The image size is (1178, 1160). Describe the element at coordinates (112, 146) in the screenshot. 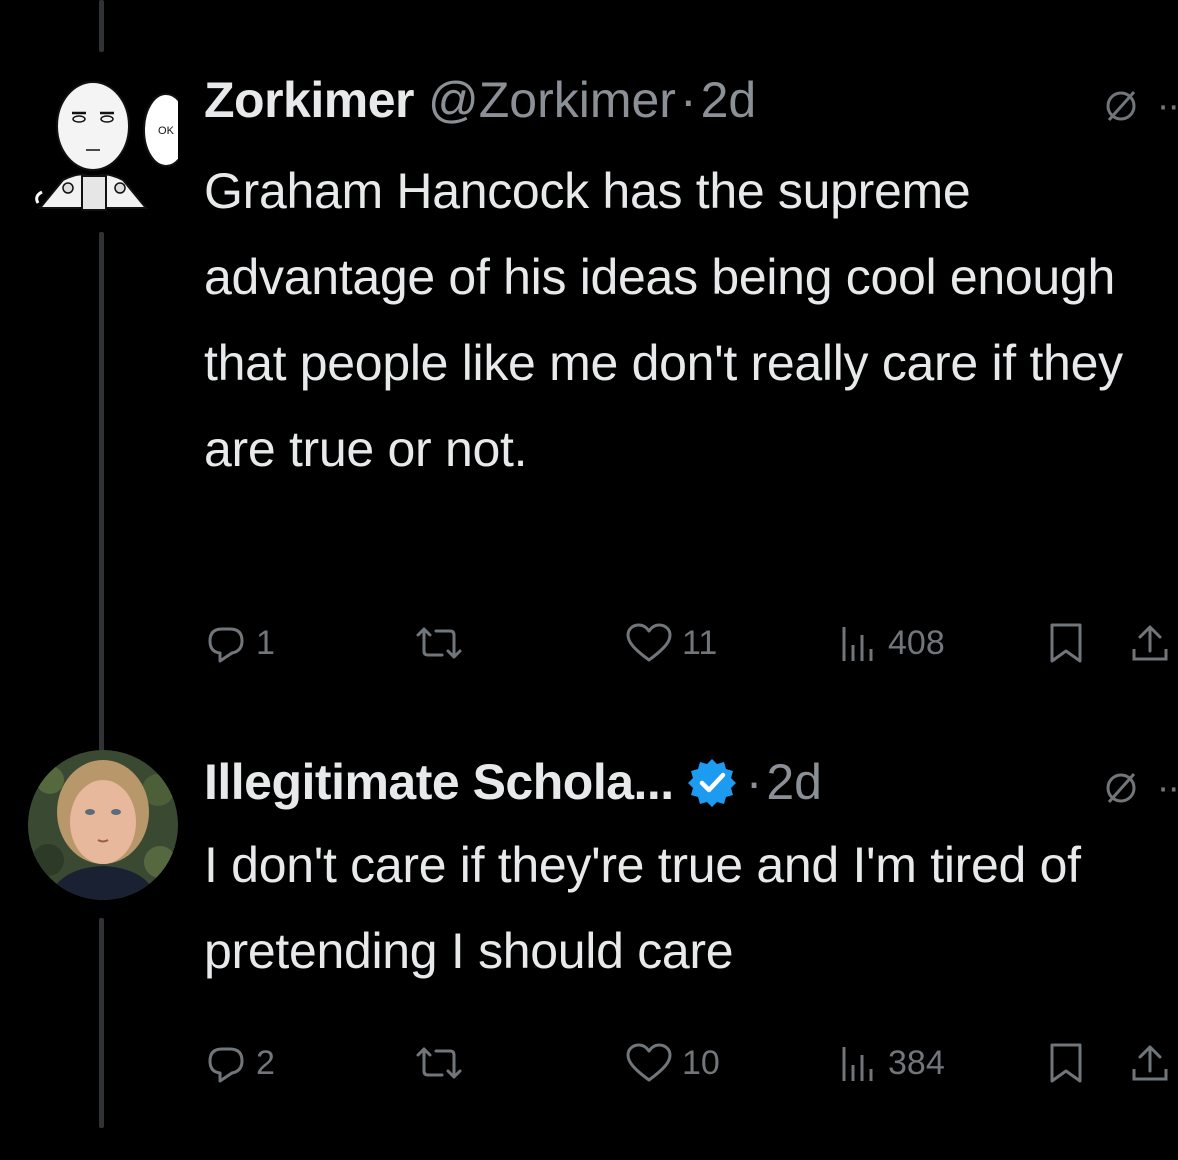

I see `bald-hero-manga-icon: OK` at that location.